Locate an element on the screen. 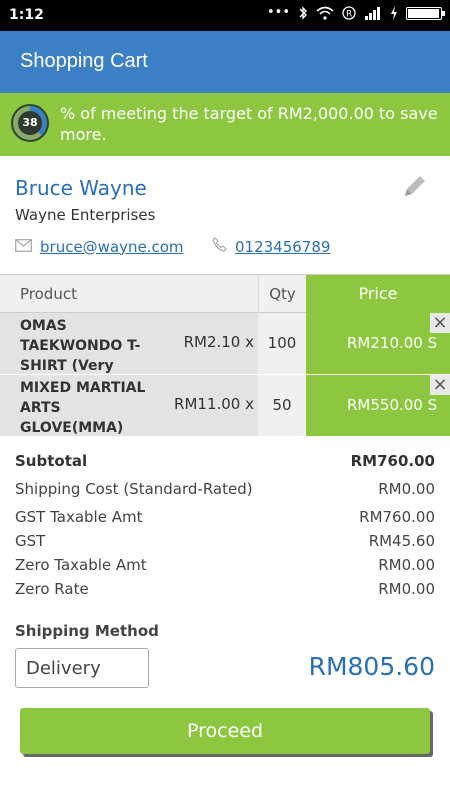  mail-icon is located at coordinates (23, 246).